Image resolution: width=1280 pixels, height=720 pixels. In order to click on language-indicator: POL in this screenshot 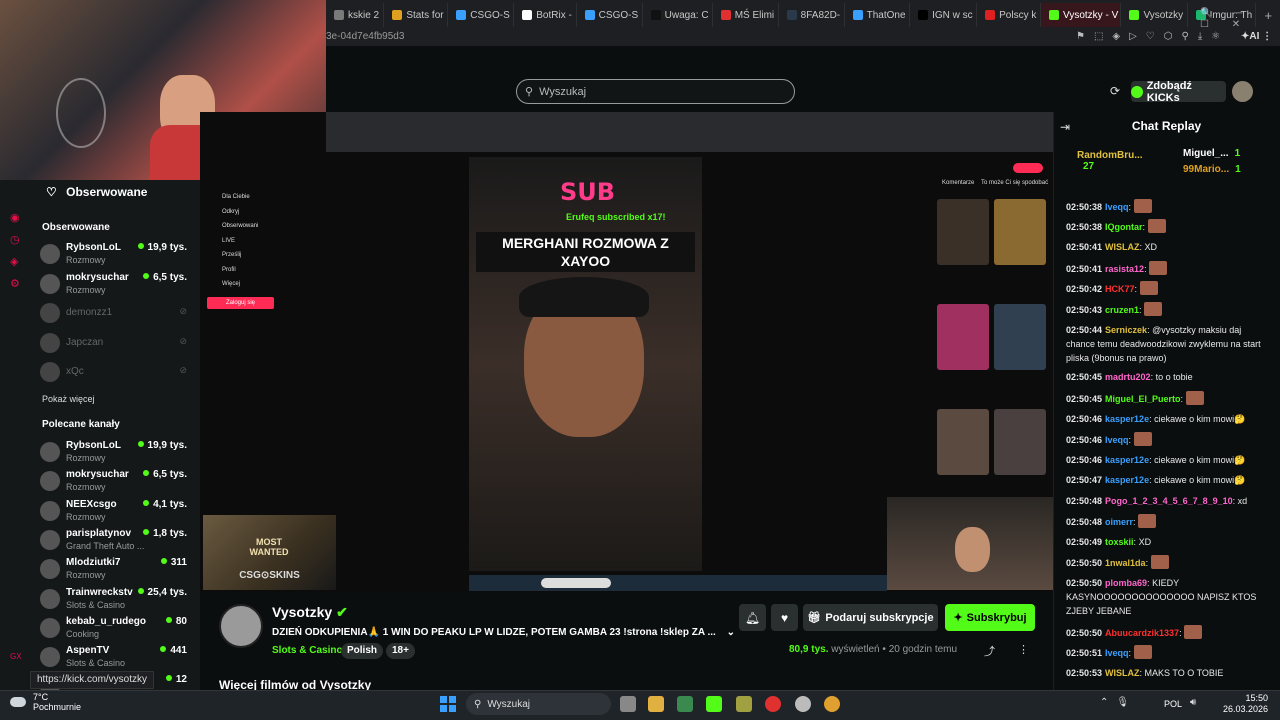, I will do `click(1173, 704)`.